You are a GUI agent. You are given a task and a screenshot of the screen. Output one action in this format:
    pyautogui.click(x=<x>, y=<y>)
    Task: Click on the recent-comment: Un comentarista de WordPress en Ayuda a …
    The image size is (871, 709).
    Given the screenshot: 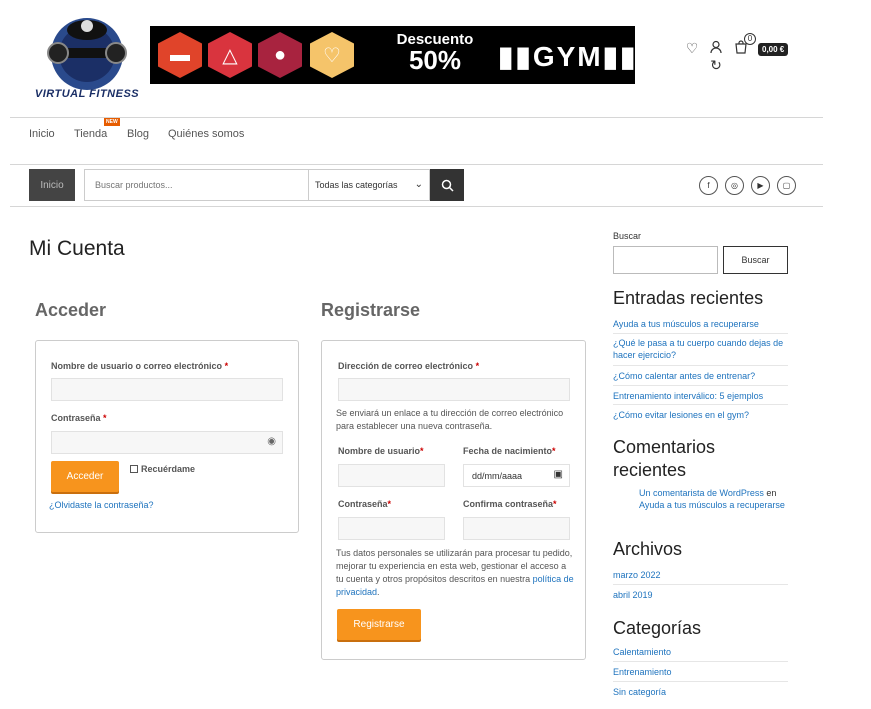 What is the action you would take?
    pyautogui.click(x=712, y=499)
    